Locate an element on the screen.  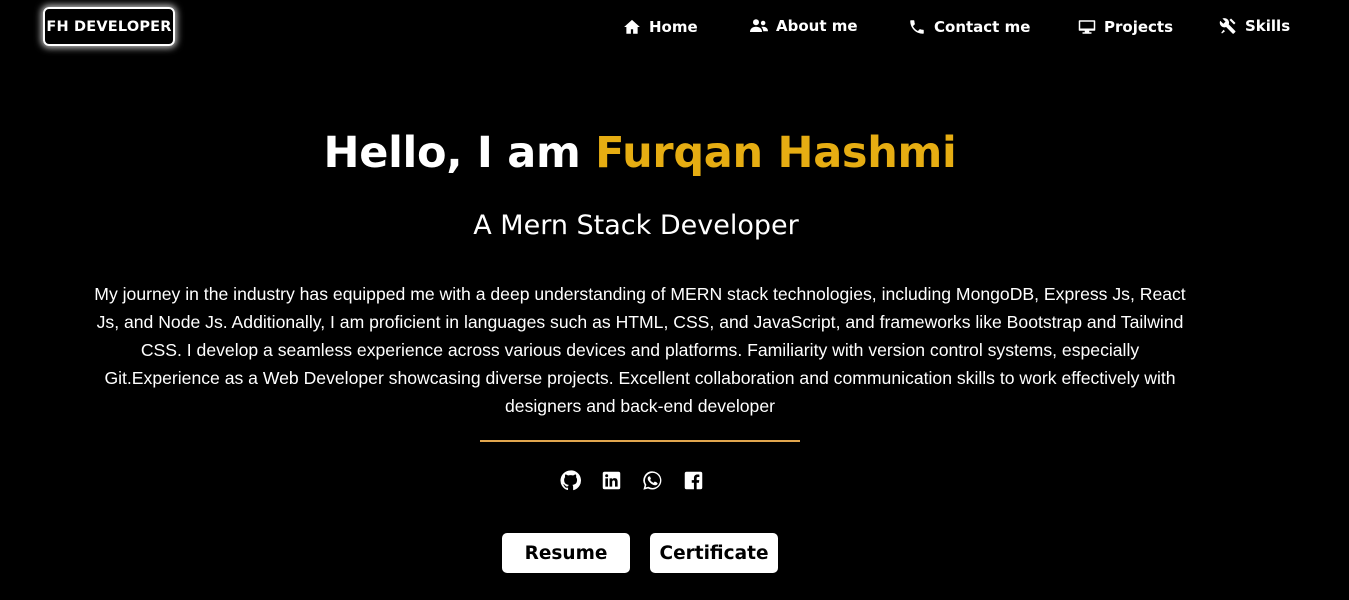
github-icon is located at coordinates (570, 480).